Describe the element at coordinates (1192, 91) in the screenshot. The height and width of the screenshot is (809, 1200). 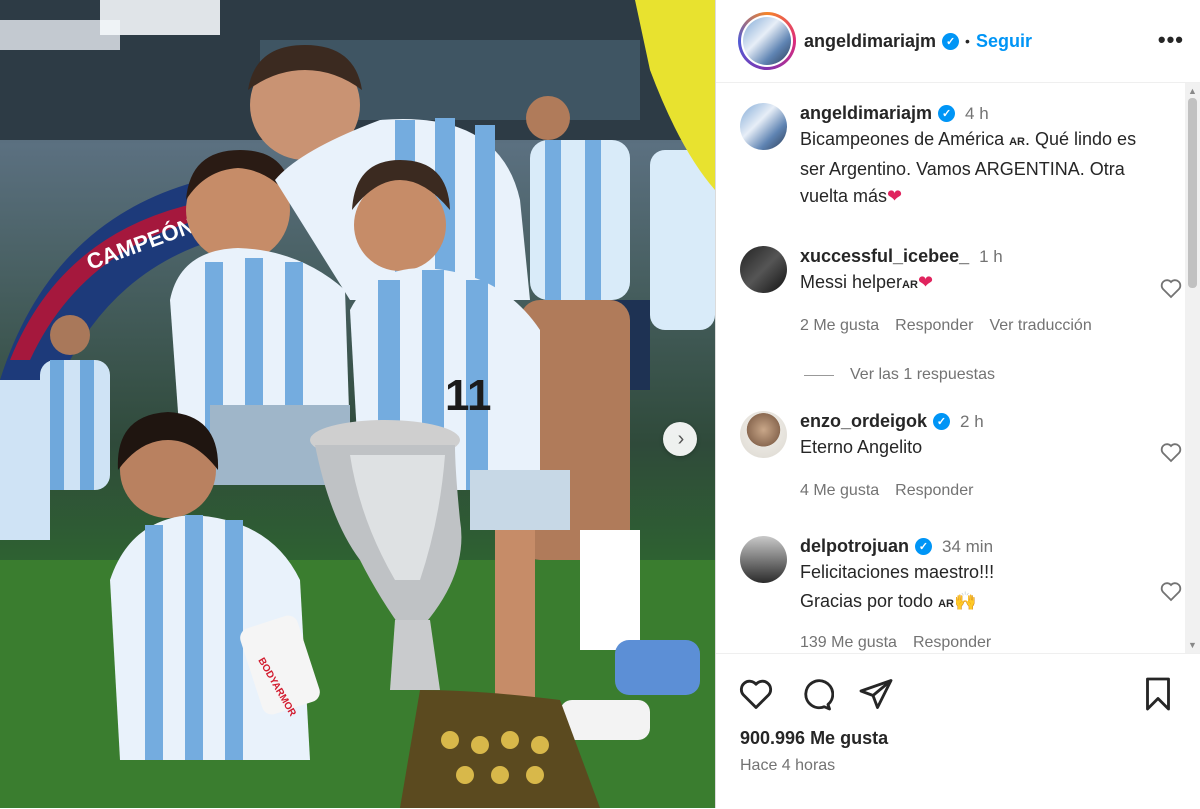
I see `scroll-up-arrow-icon: ▲` at that location.